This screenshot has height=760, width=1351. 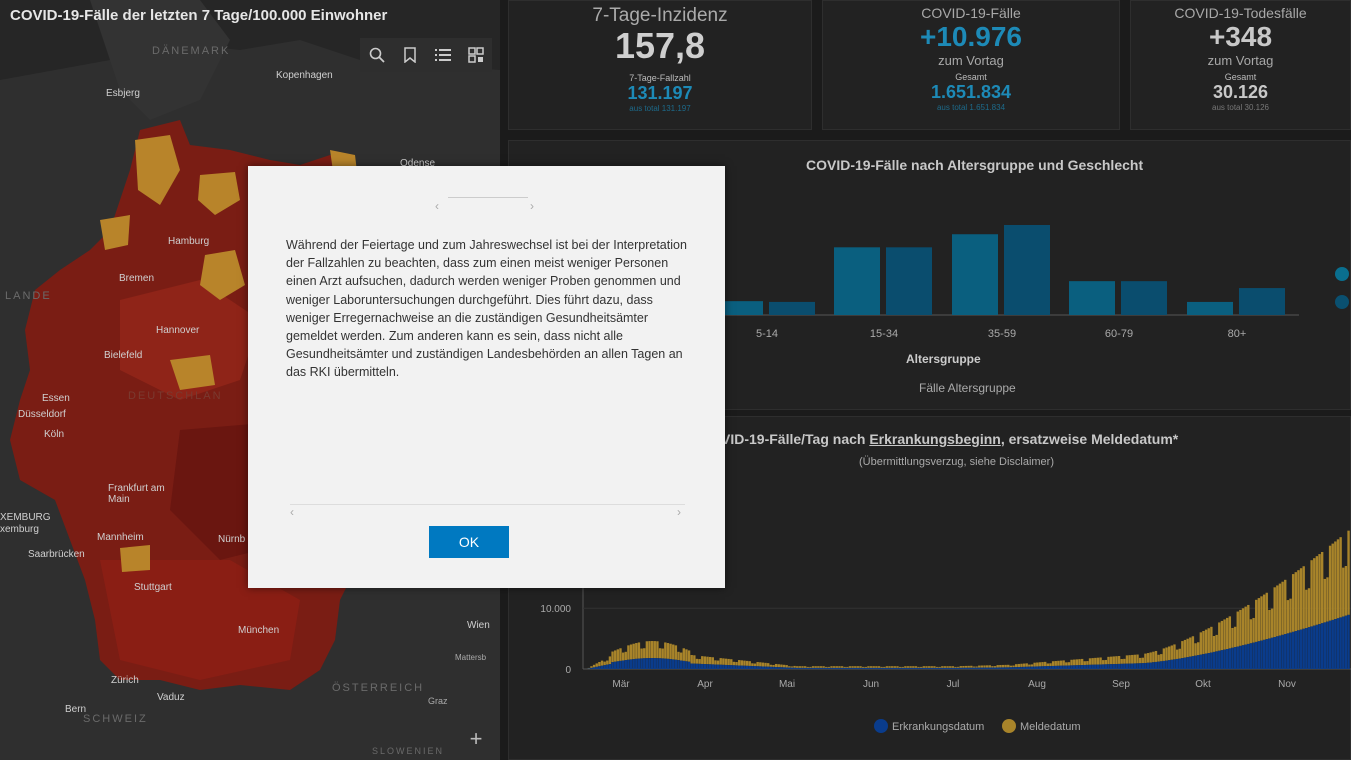 I want to click on legend-list-icon, so click(x=443, y=55).